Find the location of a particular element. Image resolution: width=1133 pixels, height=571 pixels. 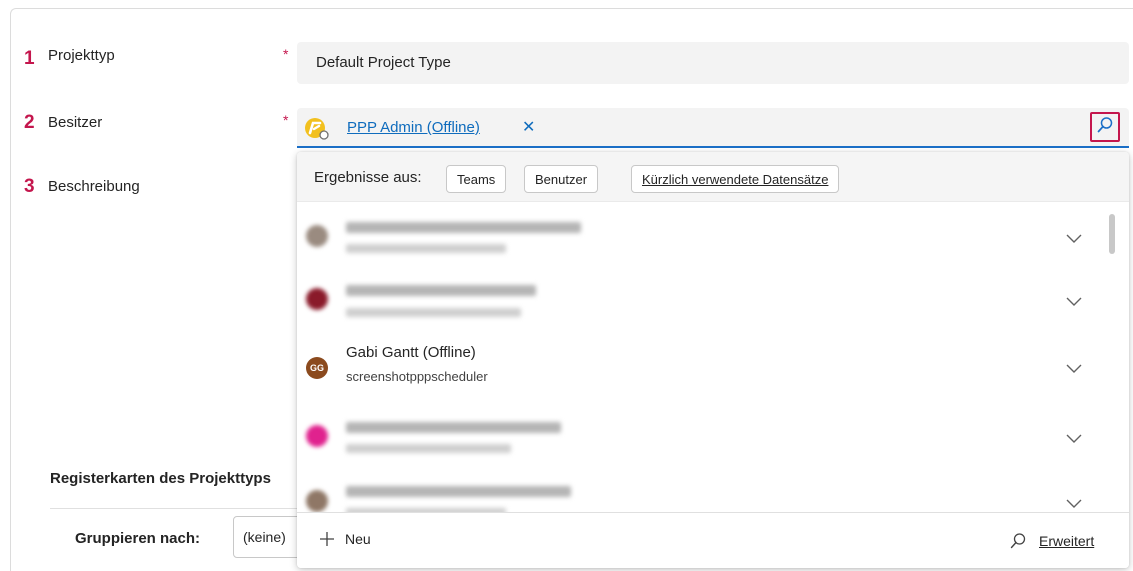

result-subtitle: screenshotpppscheduler is located at coordinates (417, 376).